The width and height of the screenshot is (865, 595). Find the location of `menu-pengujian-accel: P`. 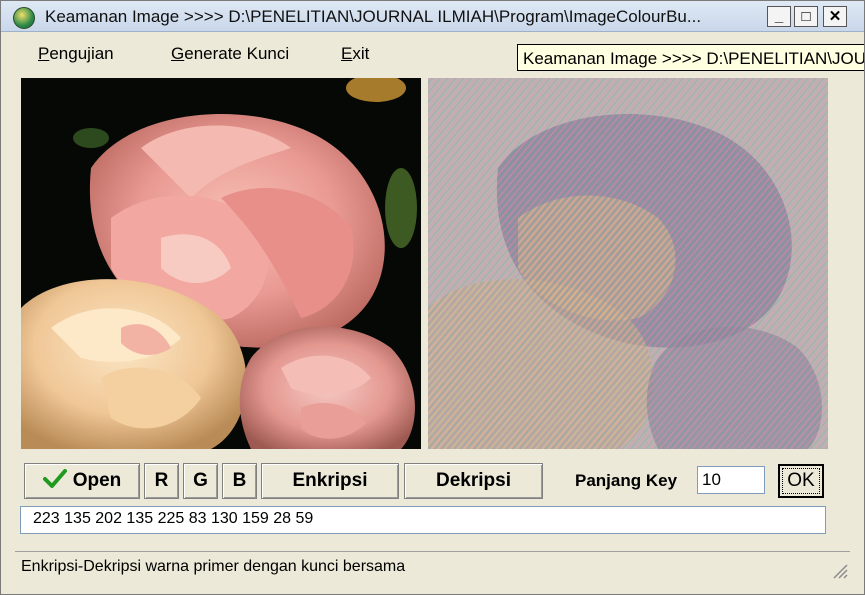

menu-pengujian-accel: P is located at coordinates (44, 53).